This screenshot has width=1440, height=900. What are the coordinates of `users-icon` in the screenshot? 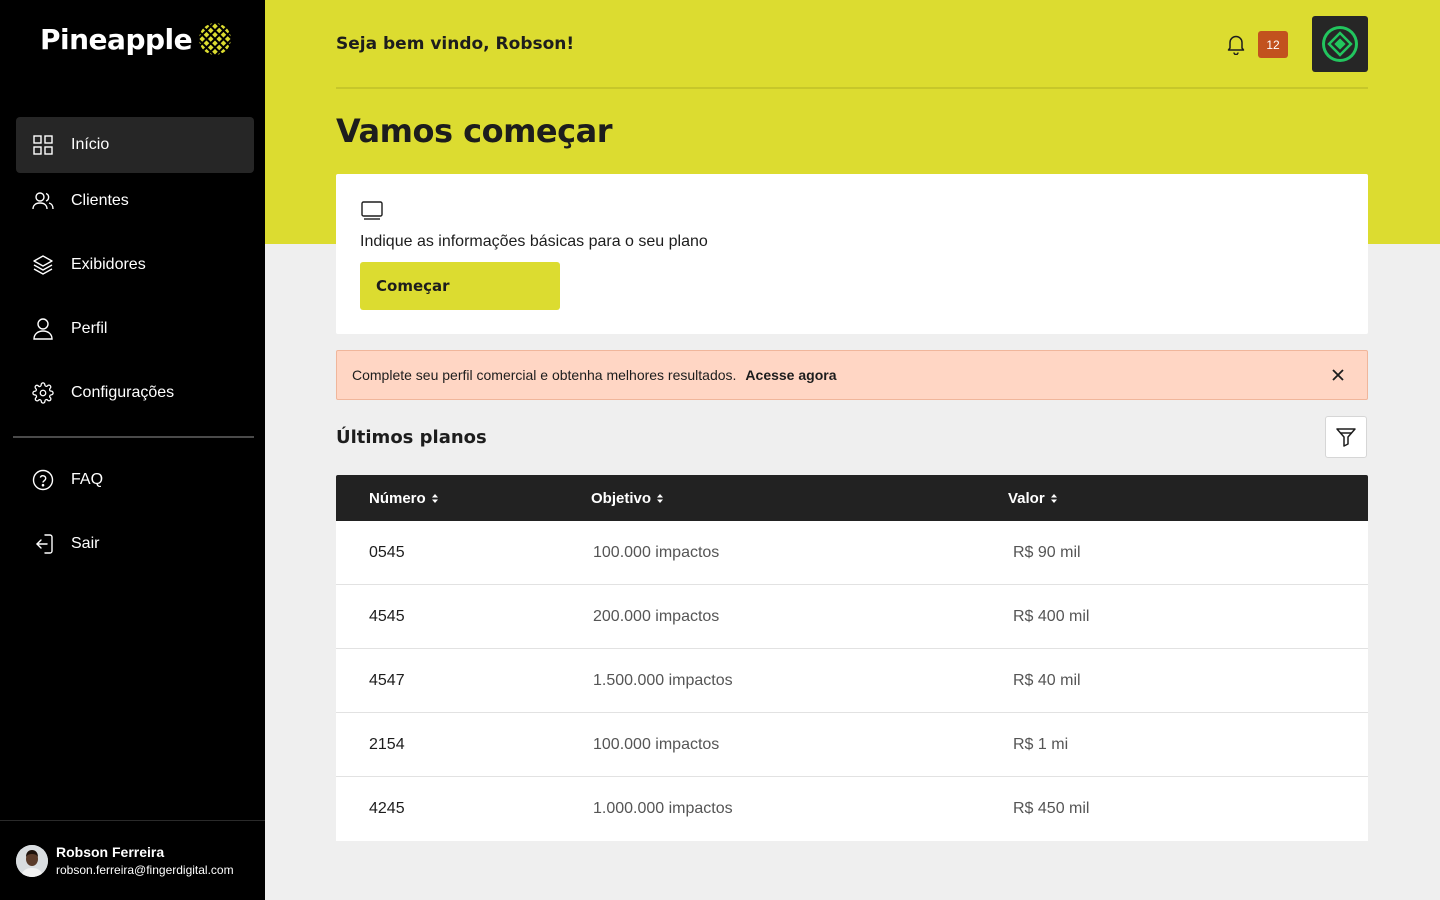 It's located at (43, 201).